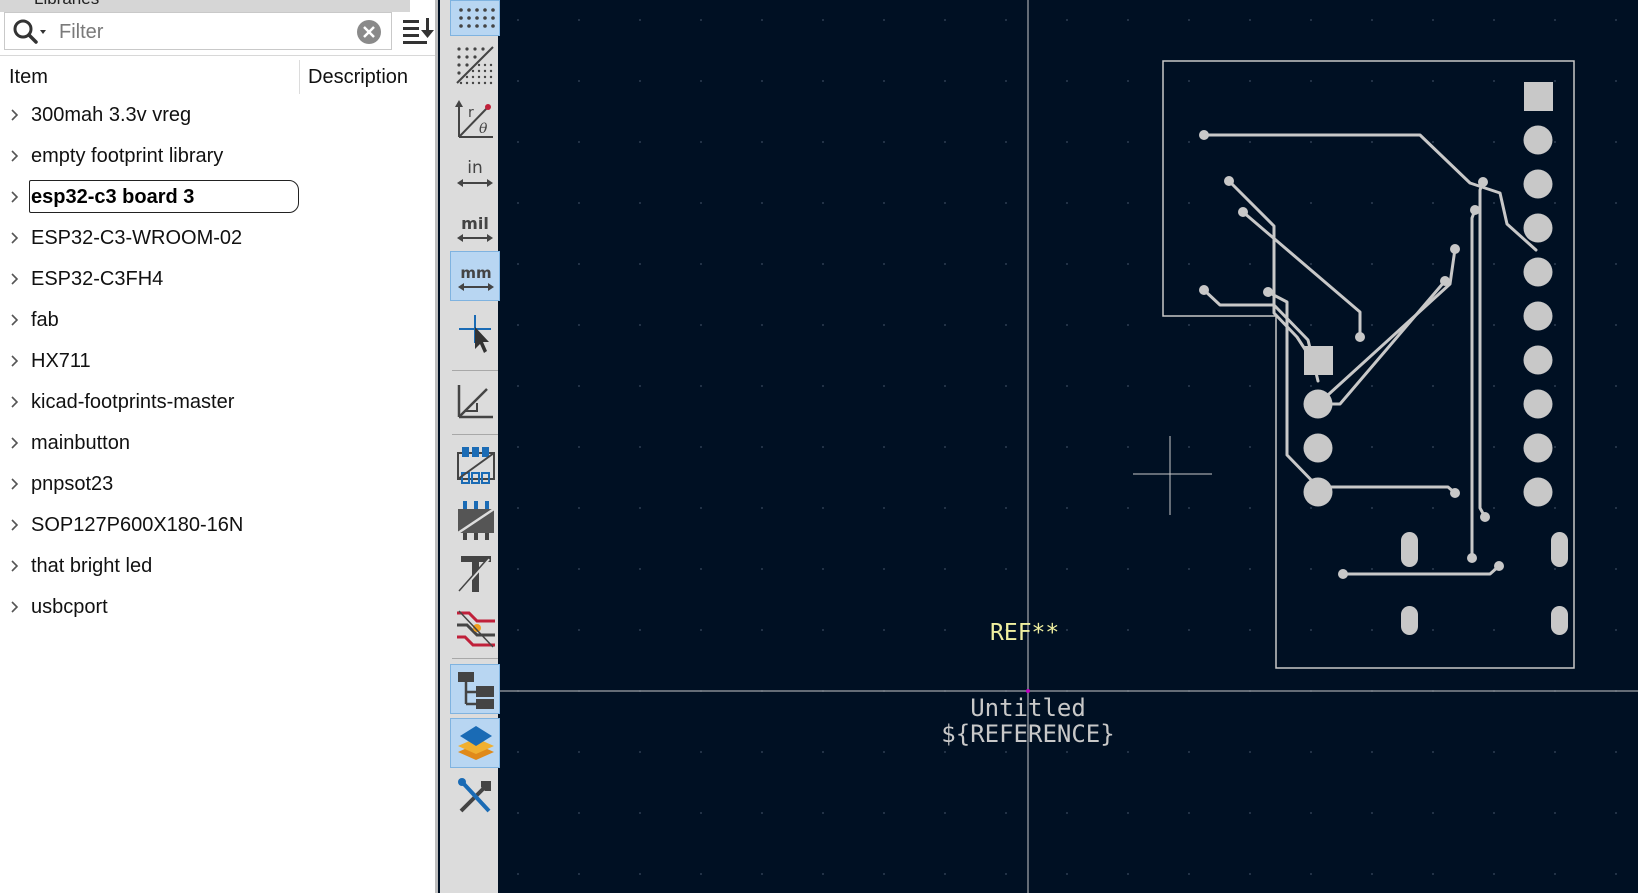 The width and height of the screenshot is (1638, 893). I want to click on properties-manager-button, so click(475, 797).